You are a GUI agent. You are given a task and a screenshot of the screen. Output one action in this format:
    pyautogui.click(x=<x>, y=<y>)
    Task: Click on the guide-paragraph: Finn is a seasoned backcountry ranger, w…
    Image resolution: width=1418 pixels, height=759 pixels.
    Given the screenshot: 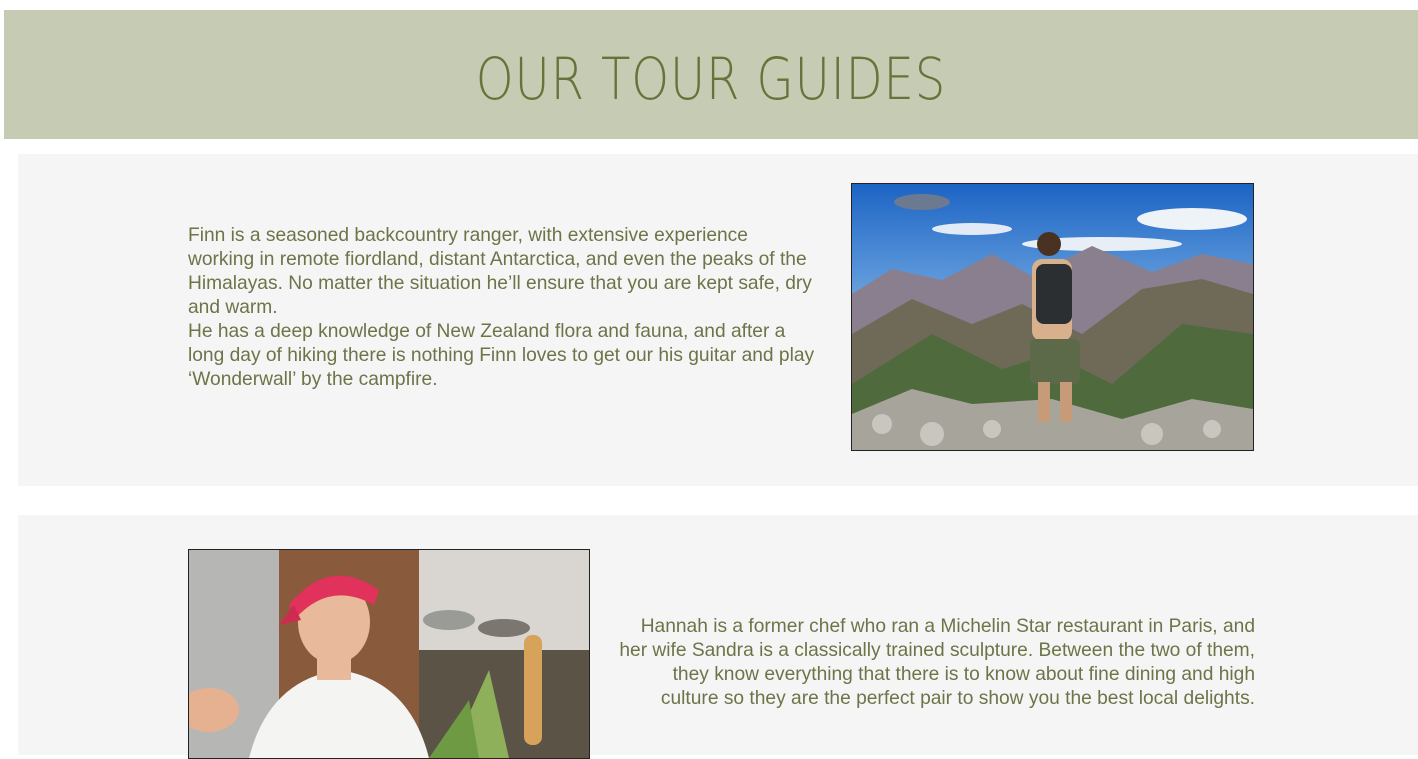 What is the action you would take?
    pyautogui.click(x=500, y=271)
    